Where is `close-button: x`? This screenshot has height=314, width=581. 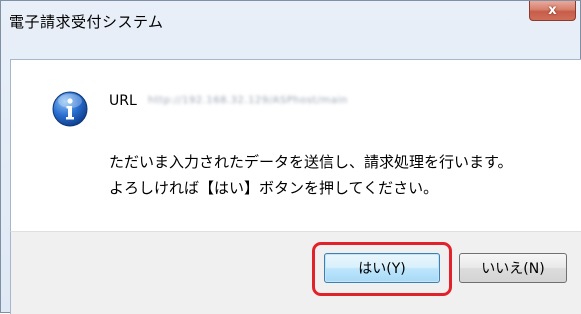 close-button: x is located at coordinates (552, 11).